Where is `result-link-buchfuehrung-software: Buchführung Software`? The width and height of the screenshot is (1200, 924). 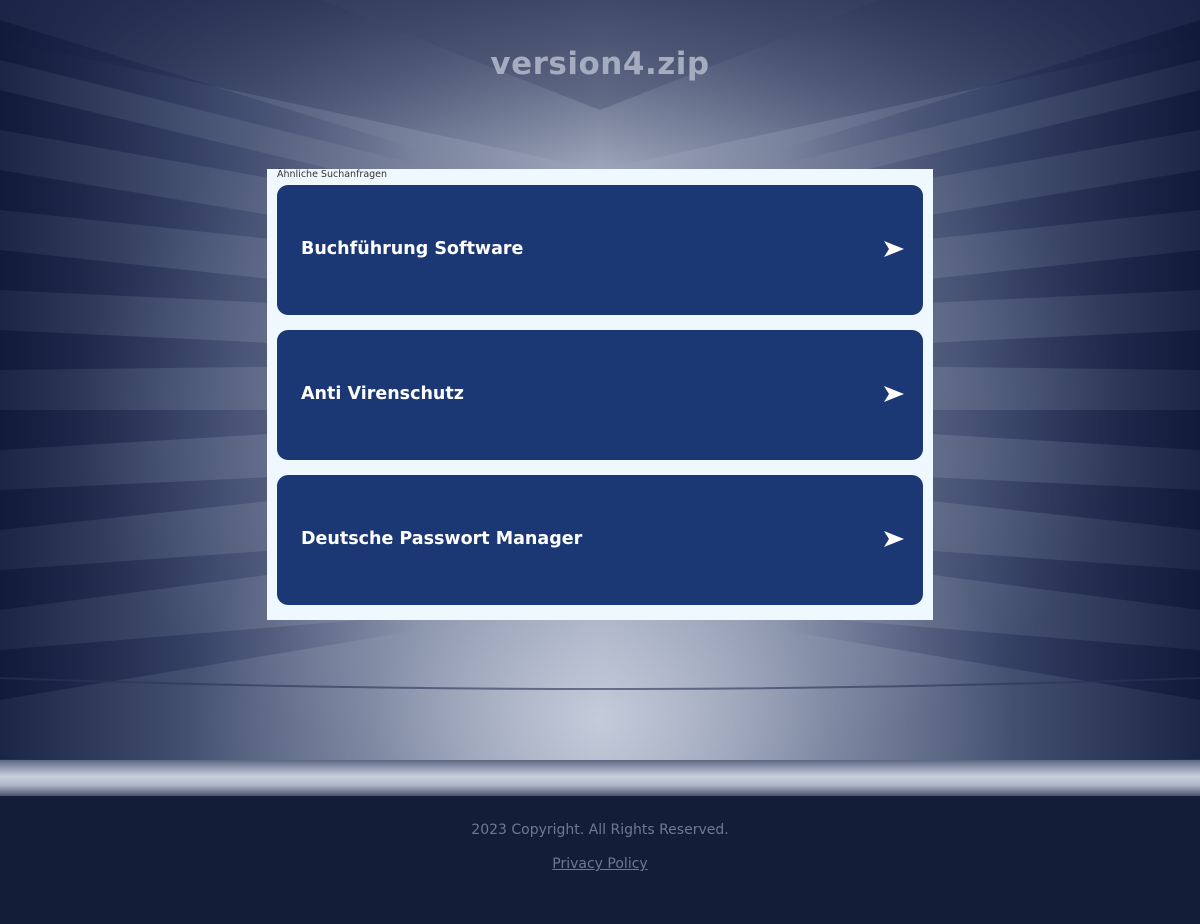 result-link-buchfuehrung-software: Buchführung Software is located at coordinates (600, 250).